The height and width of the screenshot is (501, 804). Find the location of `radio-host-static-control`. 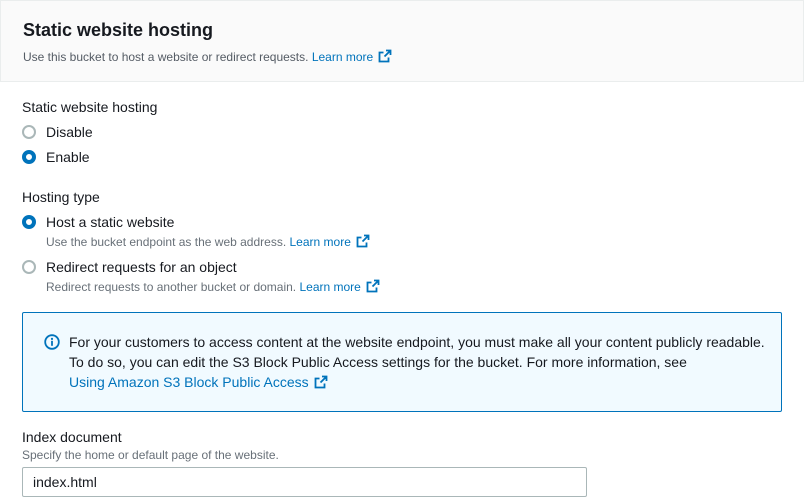

radio-host-static-control is located at coordinates (29, 222).